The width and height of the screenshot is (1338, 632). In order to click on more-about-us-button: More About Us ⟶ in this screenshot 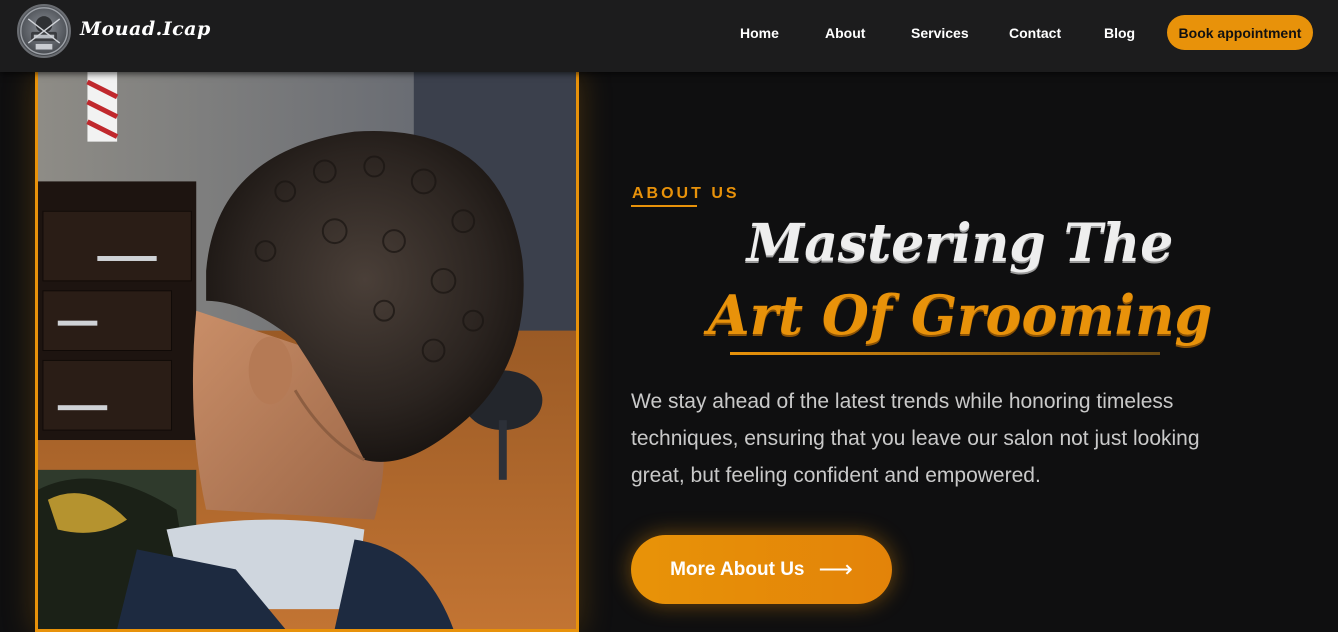, I will do `click(761, 569)`.